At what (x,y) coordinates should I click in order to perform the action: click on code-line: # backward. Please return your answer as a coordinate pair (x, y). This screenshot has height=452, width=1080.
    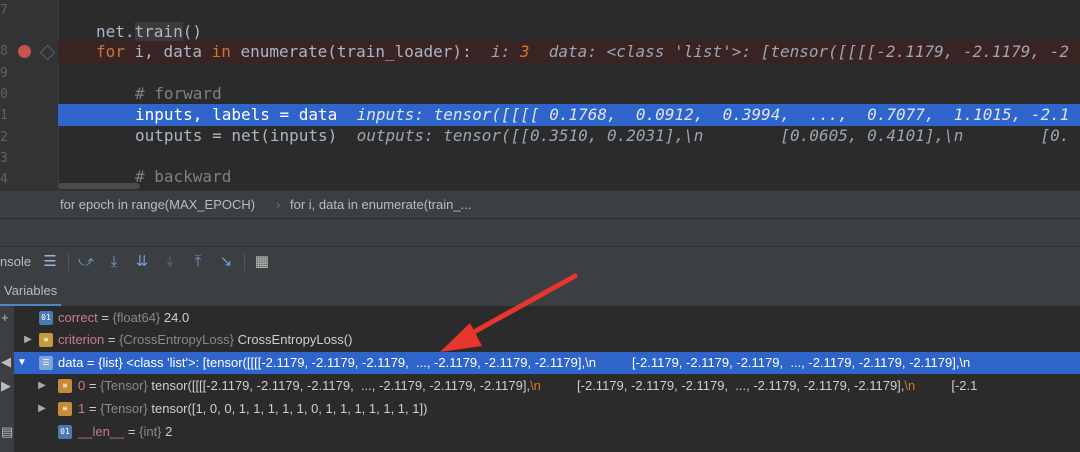
    Looking at the image, I should click on (569, 177).